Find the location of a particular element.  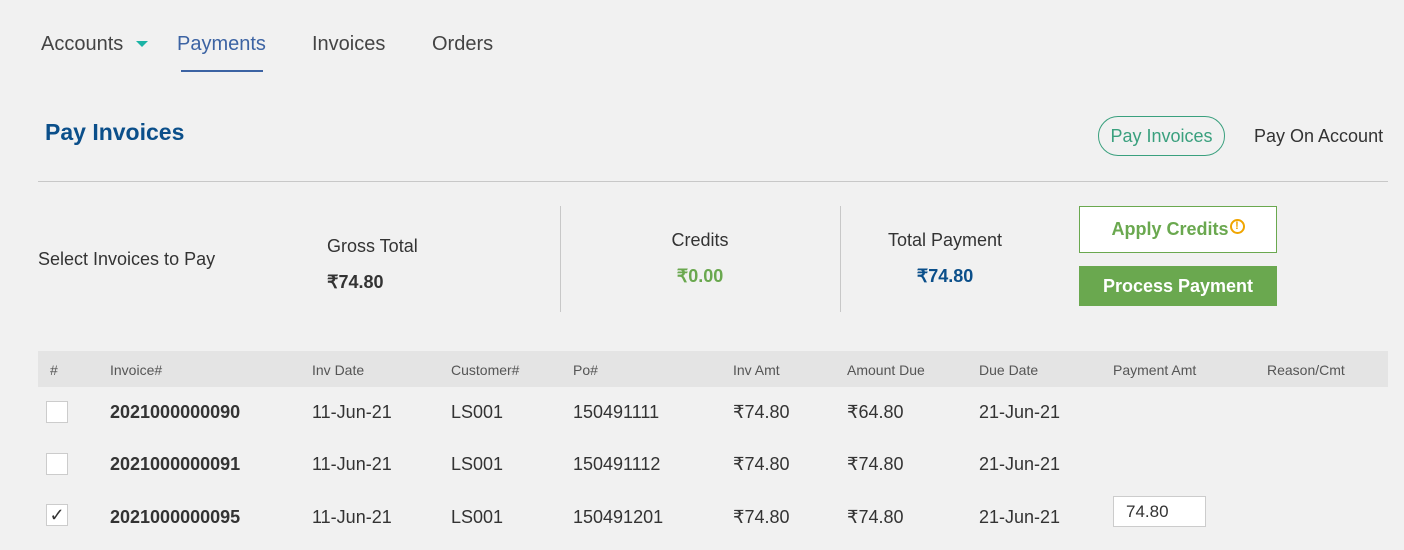

total-payment-label: Total Payment is located at coordinates (945, 240).